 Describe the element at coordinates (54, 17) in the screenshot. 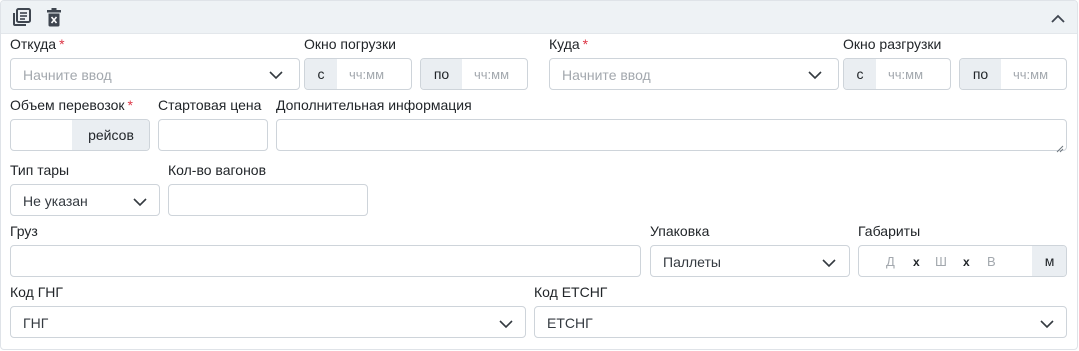

I see `trash-icon` at that location.